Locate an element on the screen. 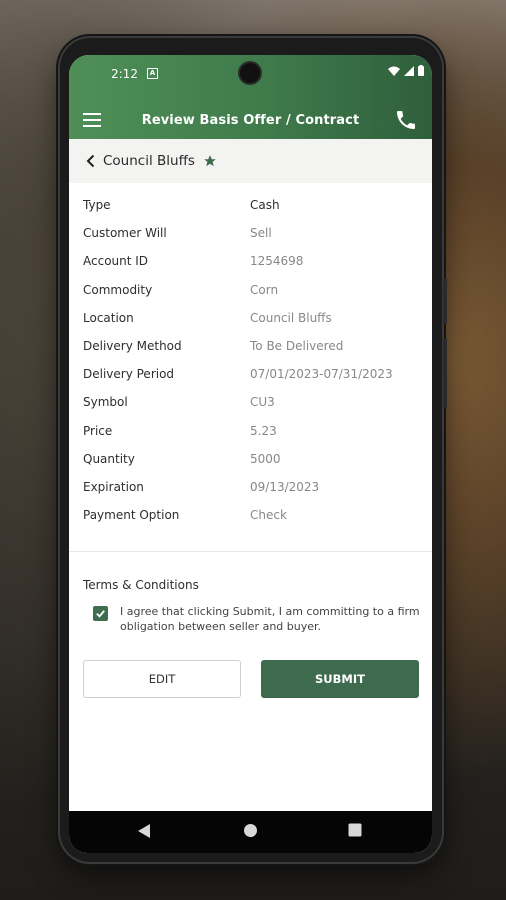 The width and height of the screenshot is (506, 900). detail-row: Account ID 1254698 is located at coordinates (253, 261).